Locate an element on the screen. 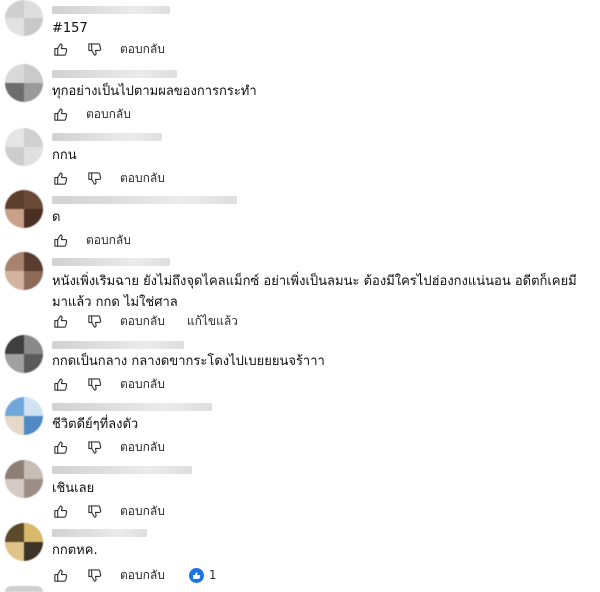 The height and width of the screenshot is (592, 600). comment-actions: ตอบกลับ 1 is located at coordinates (134, 575).